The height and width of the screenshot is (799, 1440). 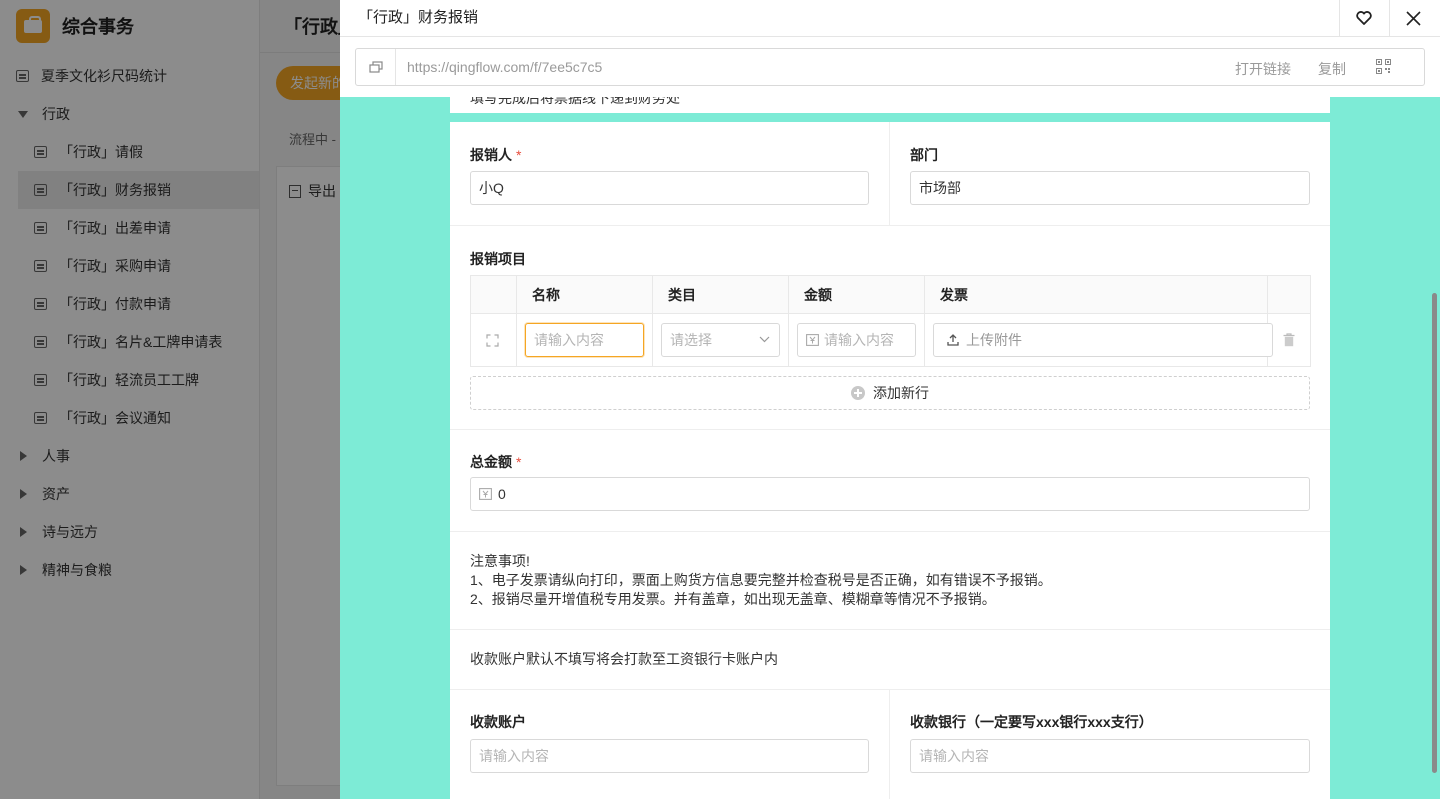 What do you see at coordinates (890, 393) in the screenshot?
I see `add-row-button: 添加新行` at bounding box center [890, 393].